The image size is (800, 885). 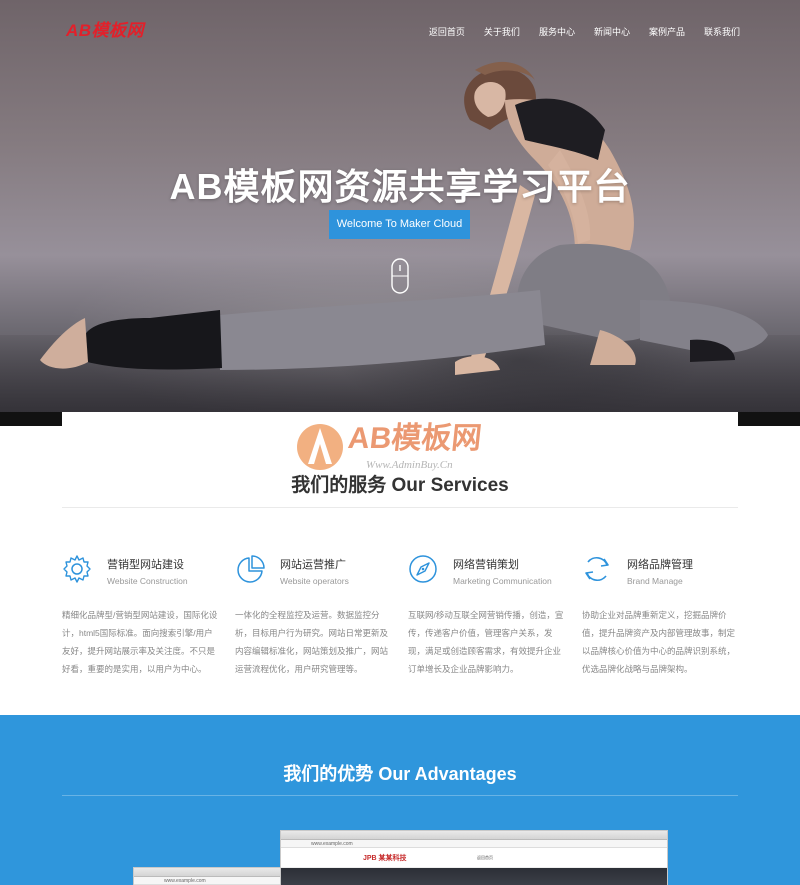 I want to click on browser-mockup-small: www.example.com, so click(x=207, y=876).